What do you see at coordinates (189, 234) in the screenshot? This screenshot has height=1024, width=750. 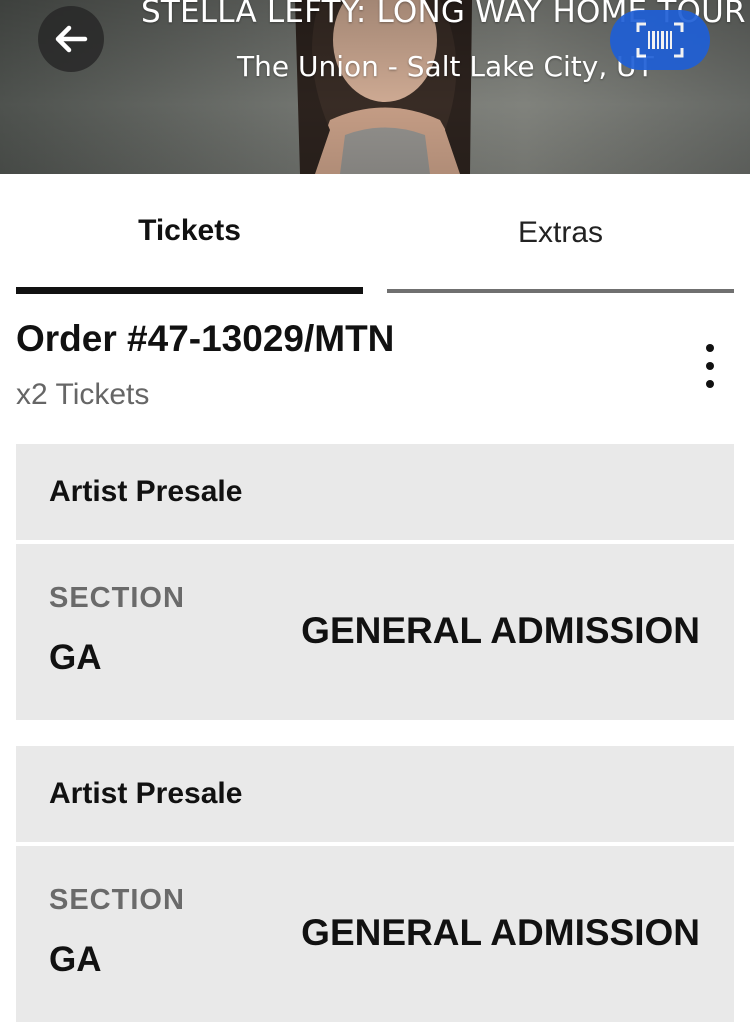 I see `tab-tickets: Tickets` at bounding box center [189, 234].